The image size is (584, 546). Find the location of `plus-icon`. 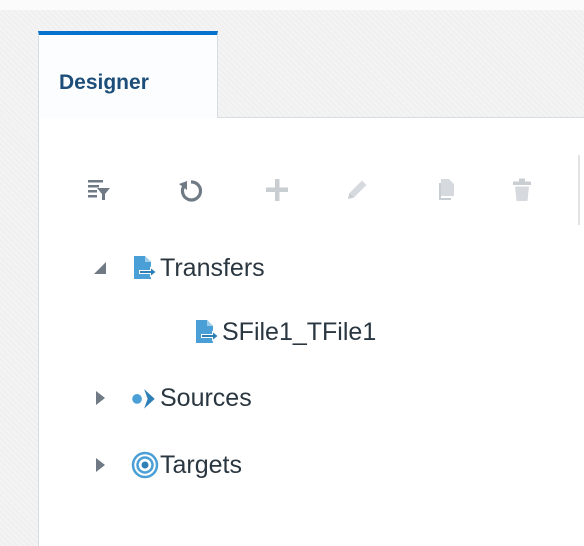

plus-icon is located at coordinates (277, 190).